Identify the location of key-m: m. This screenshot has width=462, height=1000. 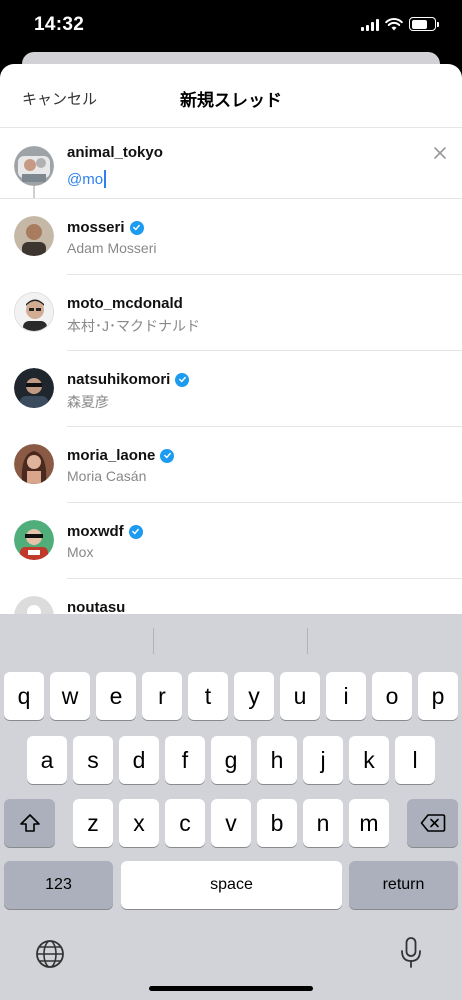
(369, 823).